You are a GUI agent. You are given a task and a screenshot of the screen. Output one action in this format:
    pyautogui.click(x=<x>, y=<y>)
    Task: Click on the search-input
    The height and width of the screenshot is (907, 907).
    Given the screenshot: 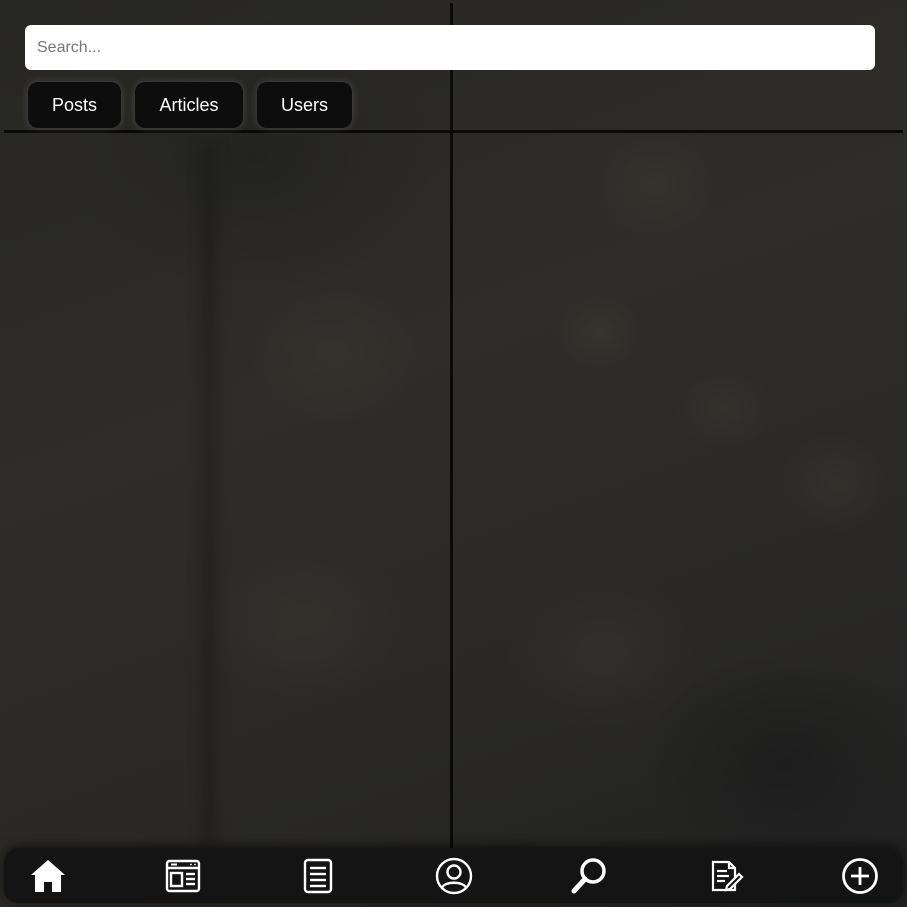 What is the action you would take?
    pyautogui.click(x=450, y=47)
    